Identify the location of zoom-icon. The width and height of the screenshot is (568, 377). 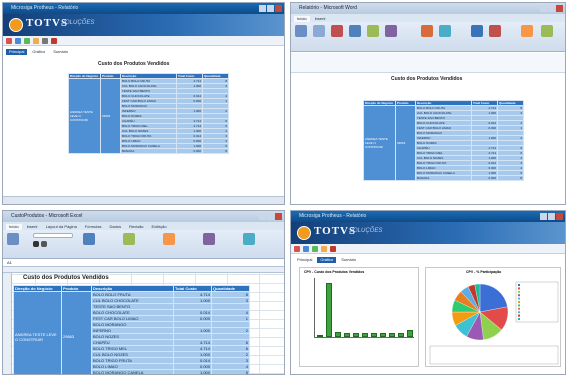
(45, 40).